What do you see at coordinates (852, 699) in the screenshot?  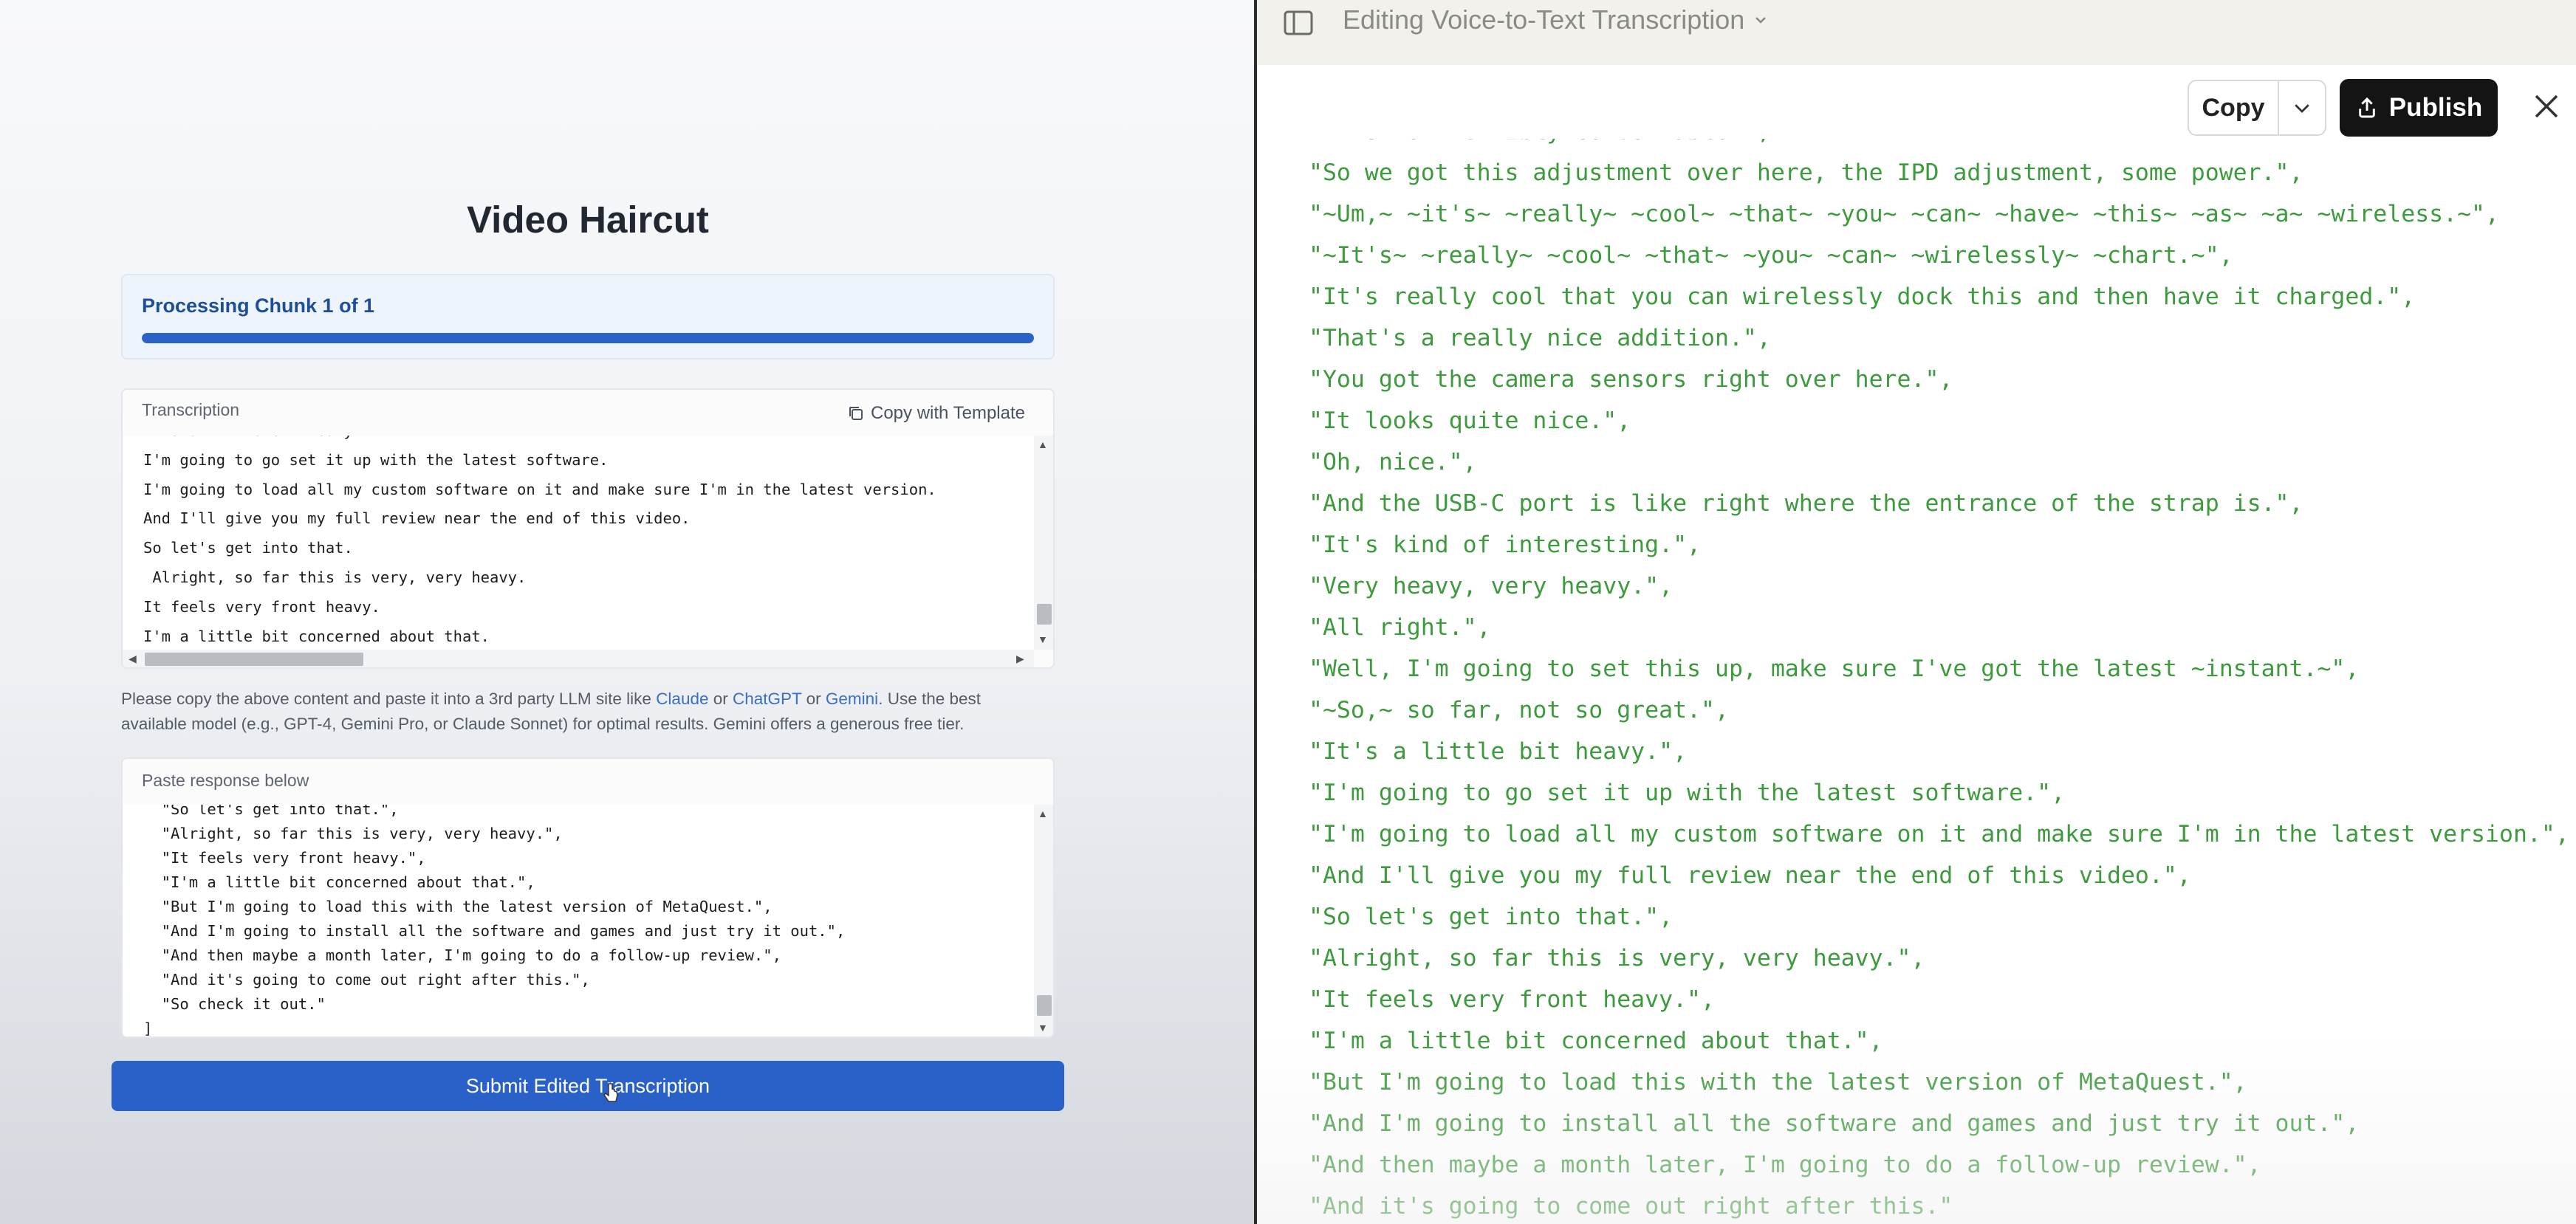 I see `gemini-link: Gemini` at bounding box center [852, 699].